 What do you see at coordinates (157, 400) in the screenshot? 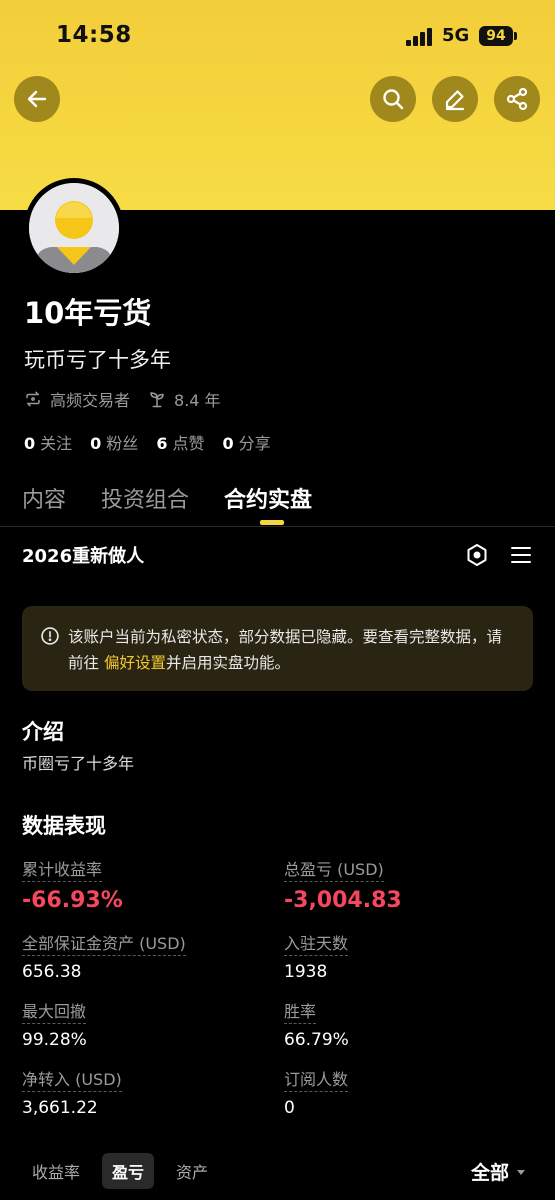
I see `sprout-icon` at bounding box center [157, 400].